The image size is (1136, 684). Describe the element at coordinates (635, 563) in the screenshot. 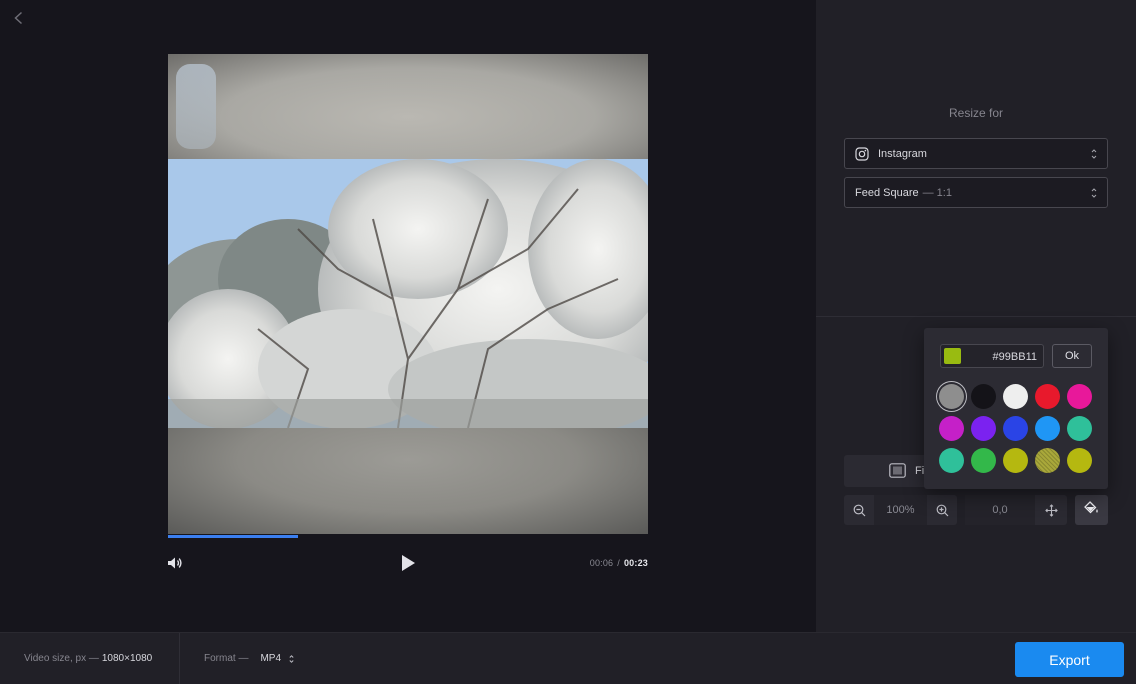

I see `total-time: 00:23` at that location.